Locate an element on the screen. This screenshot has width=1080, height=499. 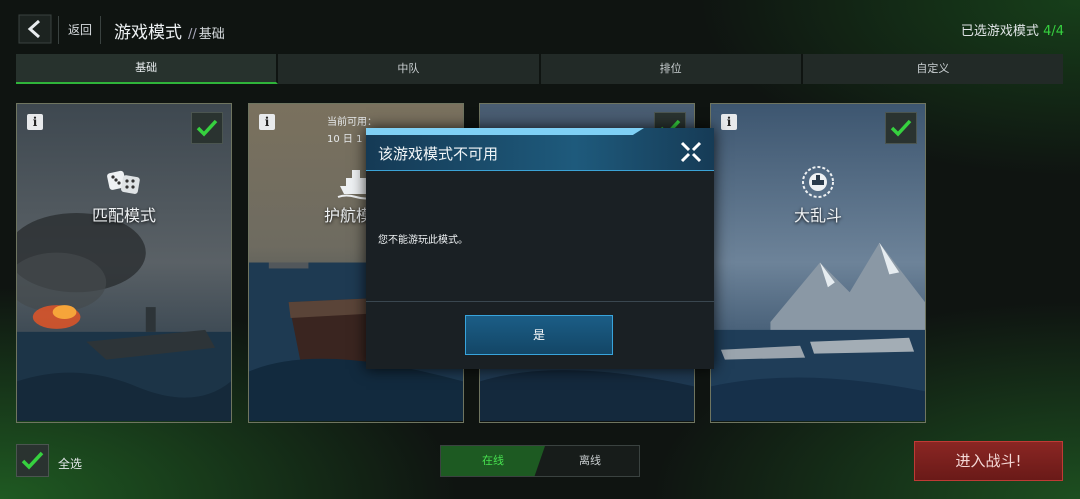
dialog-title: 该游戏模式不可用 is located at coordinates (438, 154).